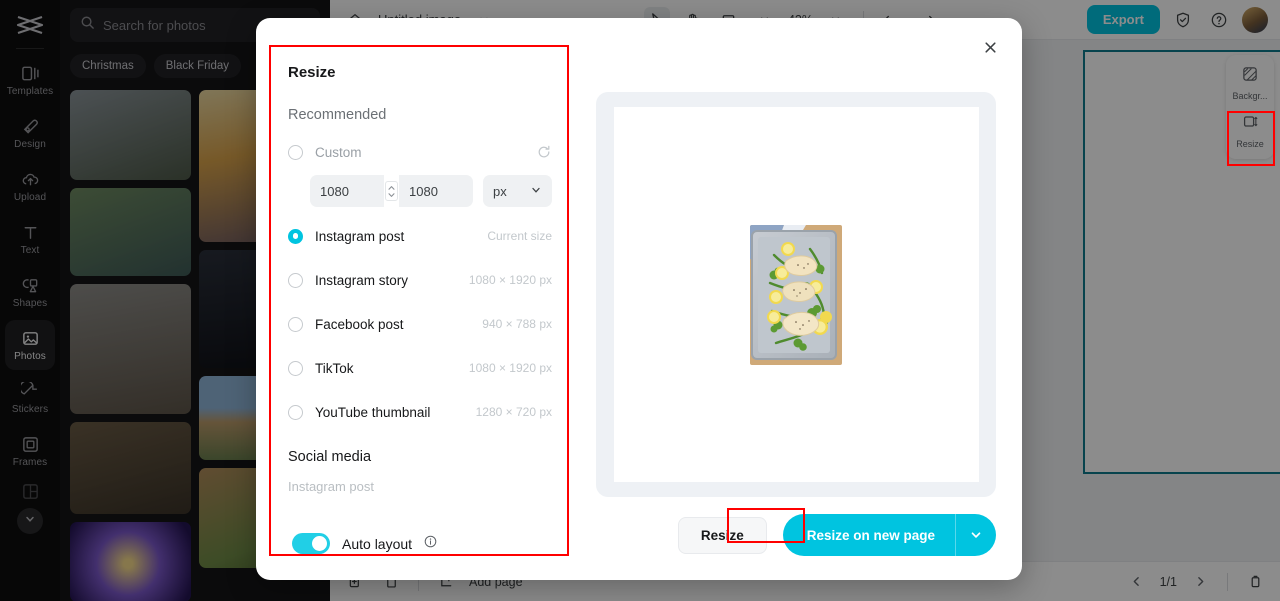  Describe the element at coordinates (420, 152) in the screenshot. I see `option-custom: Custom` at that location.